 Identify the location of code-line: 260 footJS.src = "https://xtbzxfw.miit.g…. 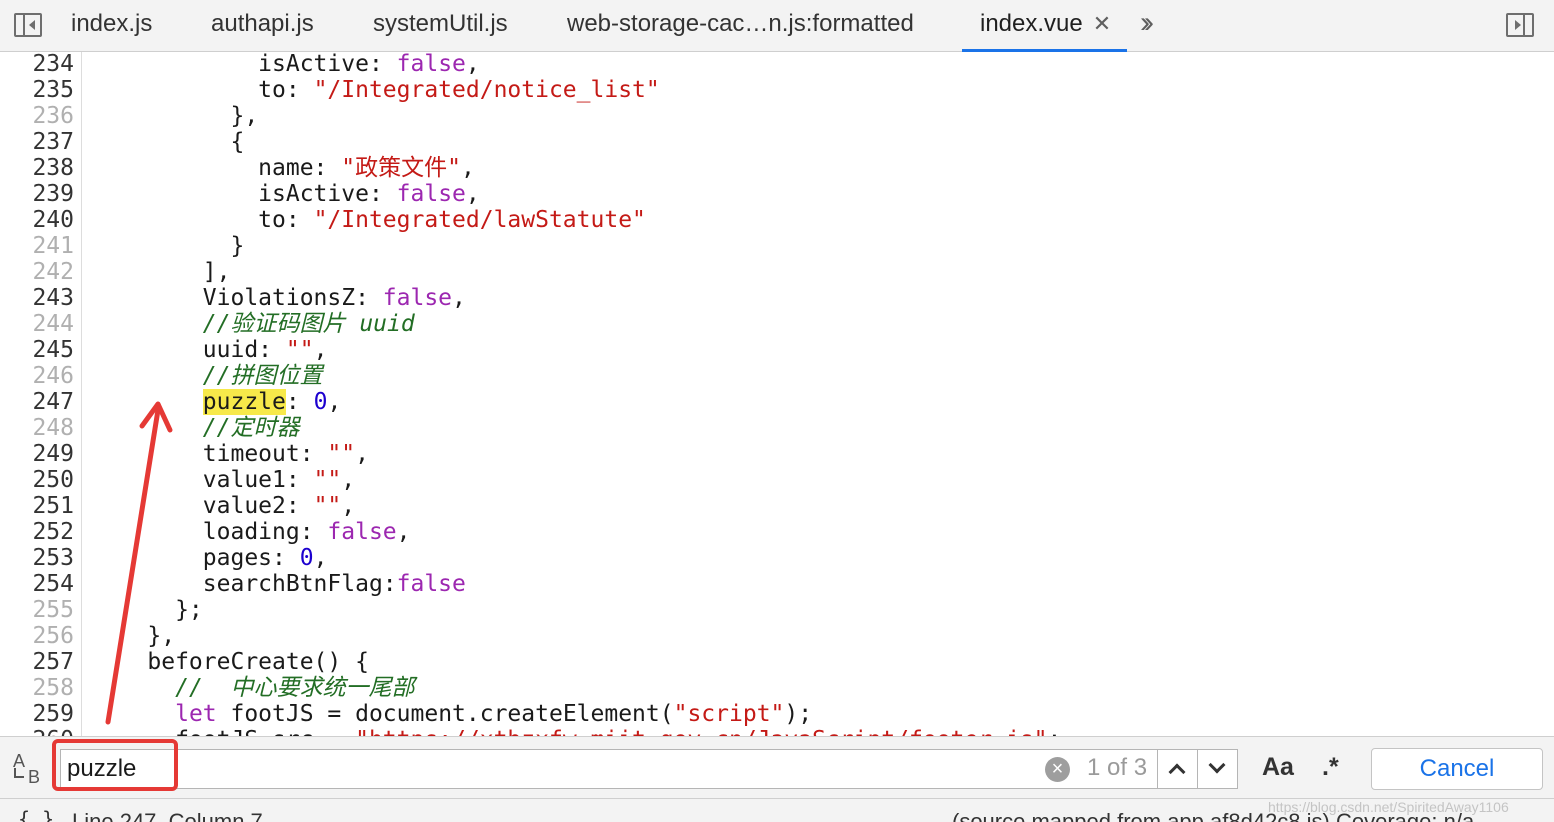
(777, 731).